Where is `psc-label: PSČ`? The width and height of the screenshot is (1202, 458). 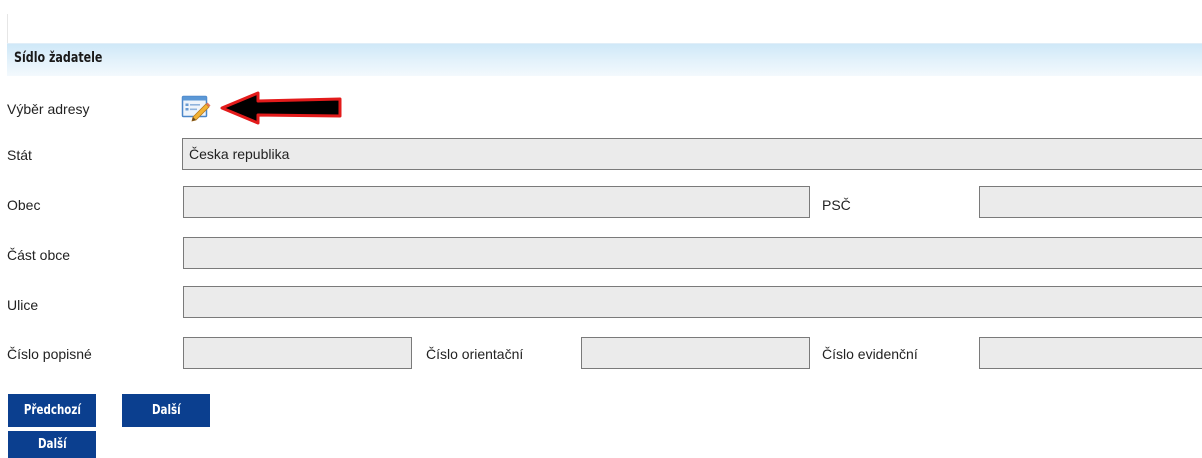
psc-label: PSČ is located at coordinates (836, 205).